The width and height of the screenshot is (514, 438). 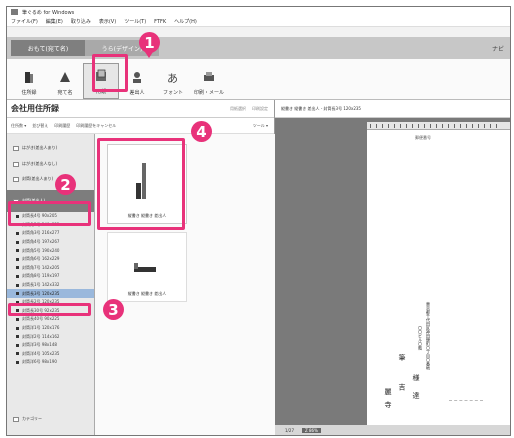 I want to click on menu-edit: 編集(E), so click(x=54, y=21).